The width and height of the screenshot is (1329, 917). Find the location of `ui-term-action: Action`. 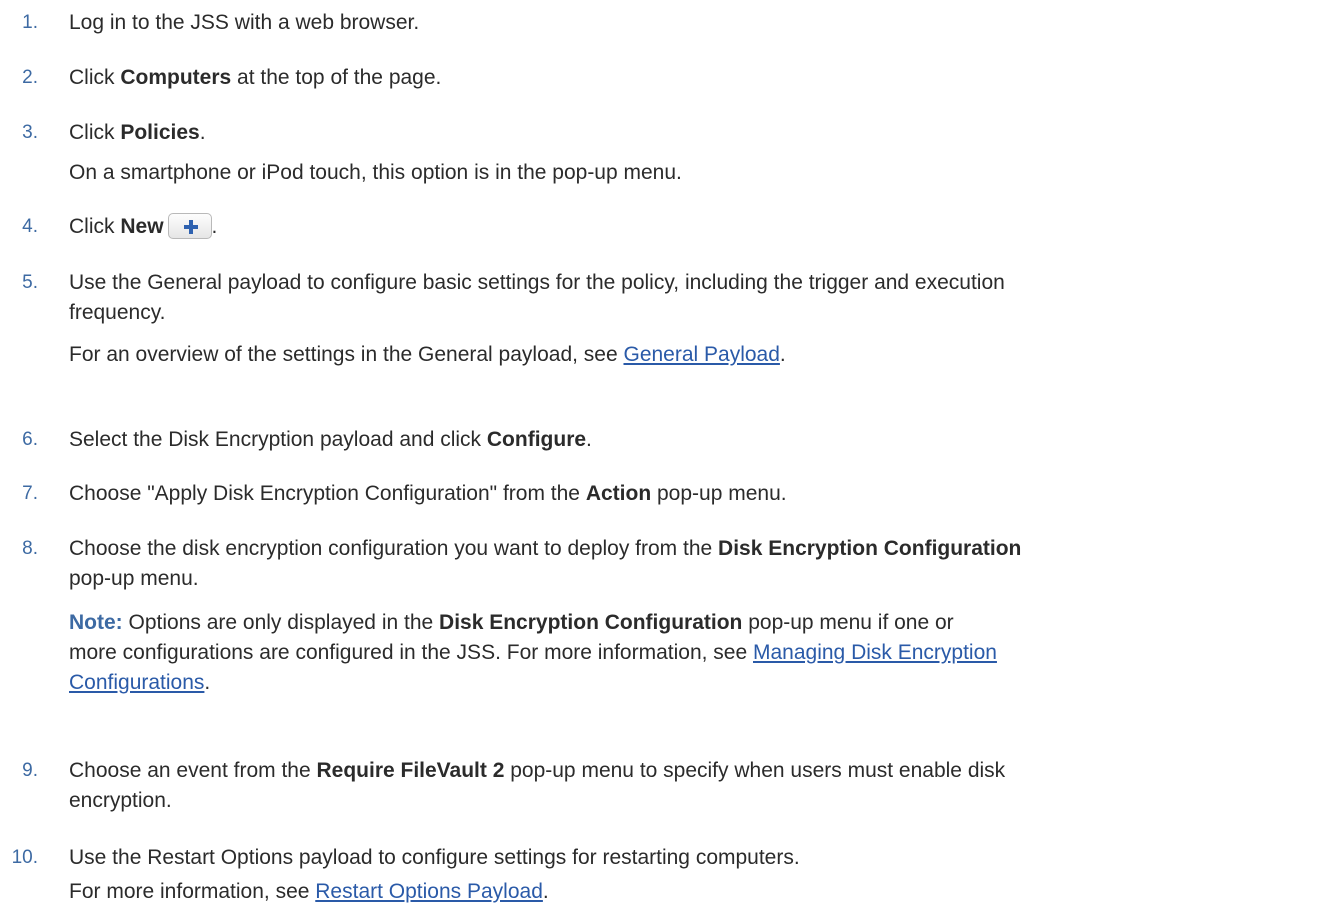

ui-term-action: Action is located at coordinates (618, 493).